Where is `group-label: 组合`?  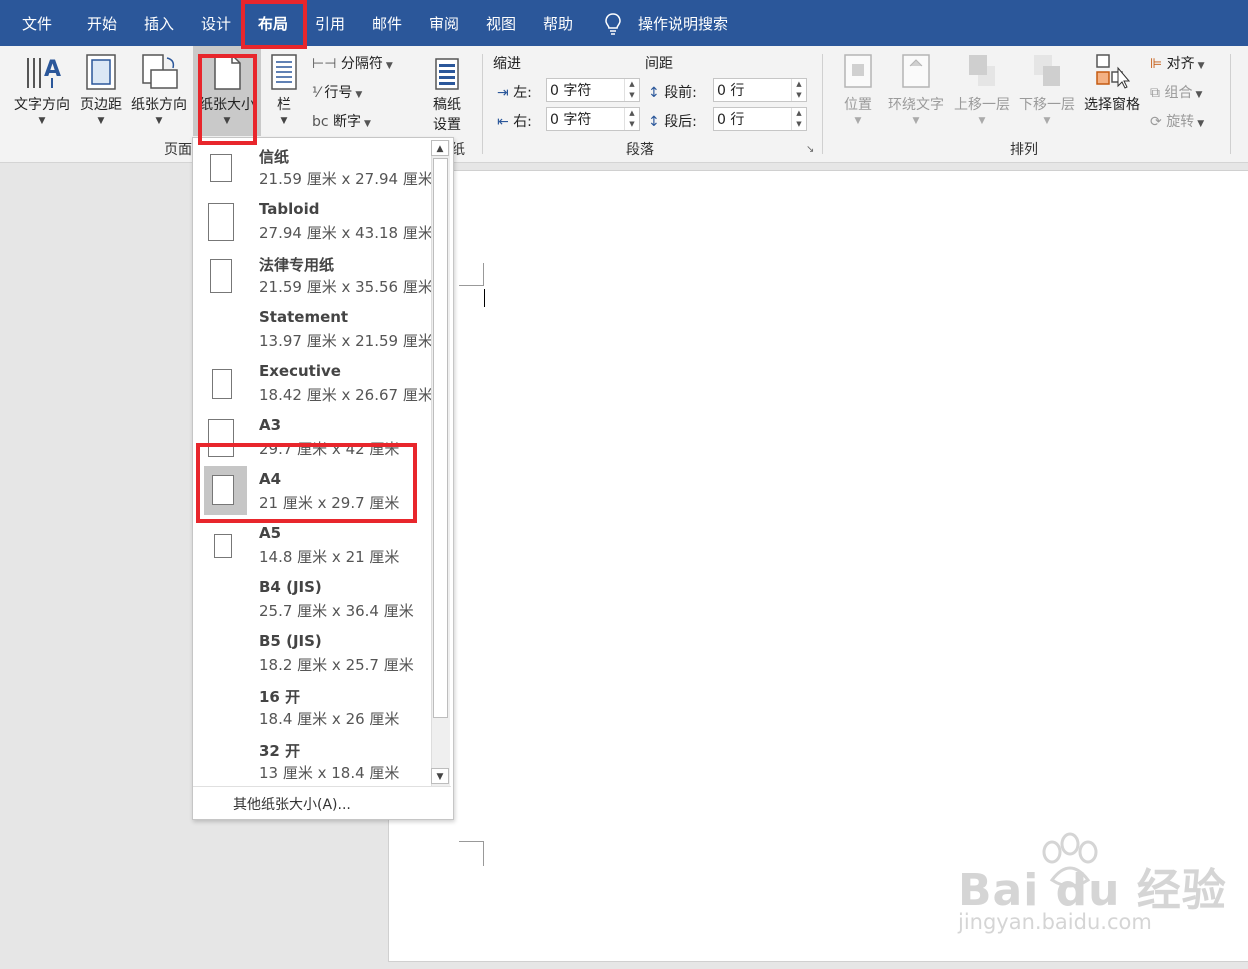 group-label: 组合 is located at coordinates (1178, 93).